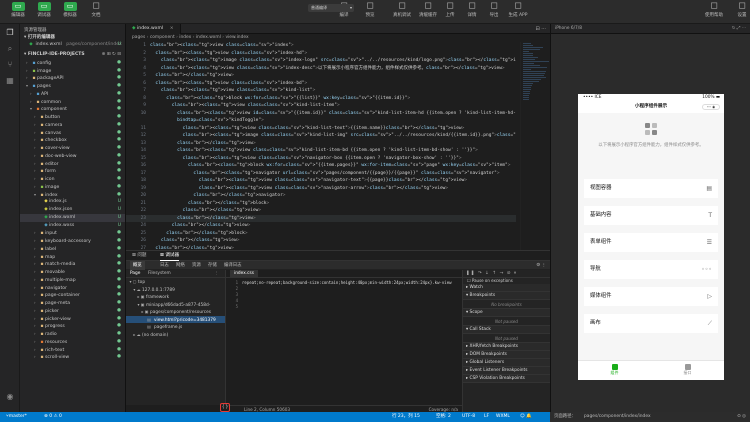 The width and height of the screenshot is (750, 422). Describe the element at coordinates (10, 49) in the screenshot. I see `search-icon: ⌕` at that location.